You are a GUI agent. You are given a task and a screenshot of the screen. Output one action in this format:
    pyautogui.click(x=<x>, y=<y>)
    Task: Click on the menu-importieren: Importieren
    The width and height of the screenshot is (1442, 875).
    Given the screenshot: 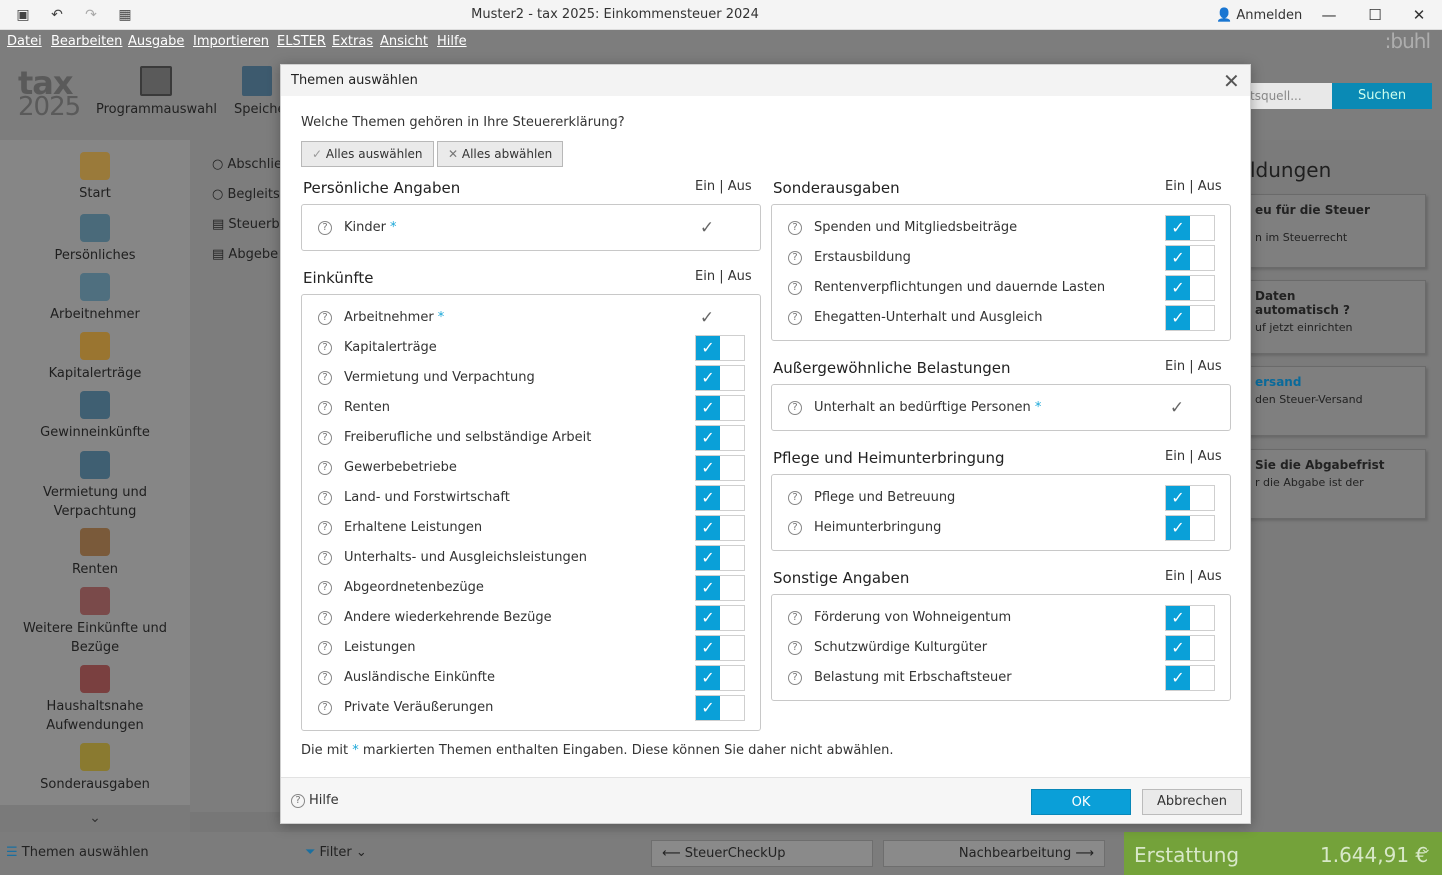 What is the action you would take?
    pyautogui.click(x=231, y=41)
    